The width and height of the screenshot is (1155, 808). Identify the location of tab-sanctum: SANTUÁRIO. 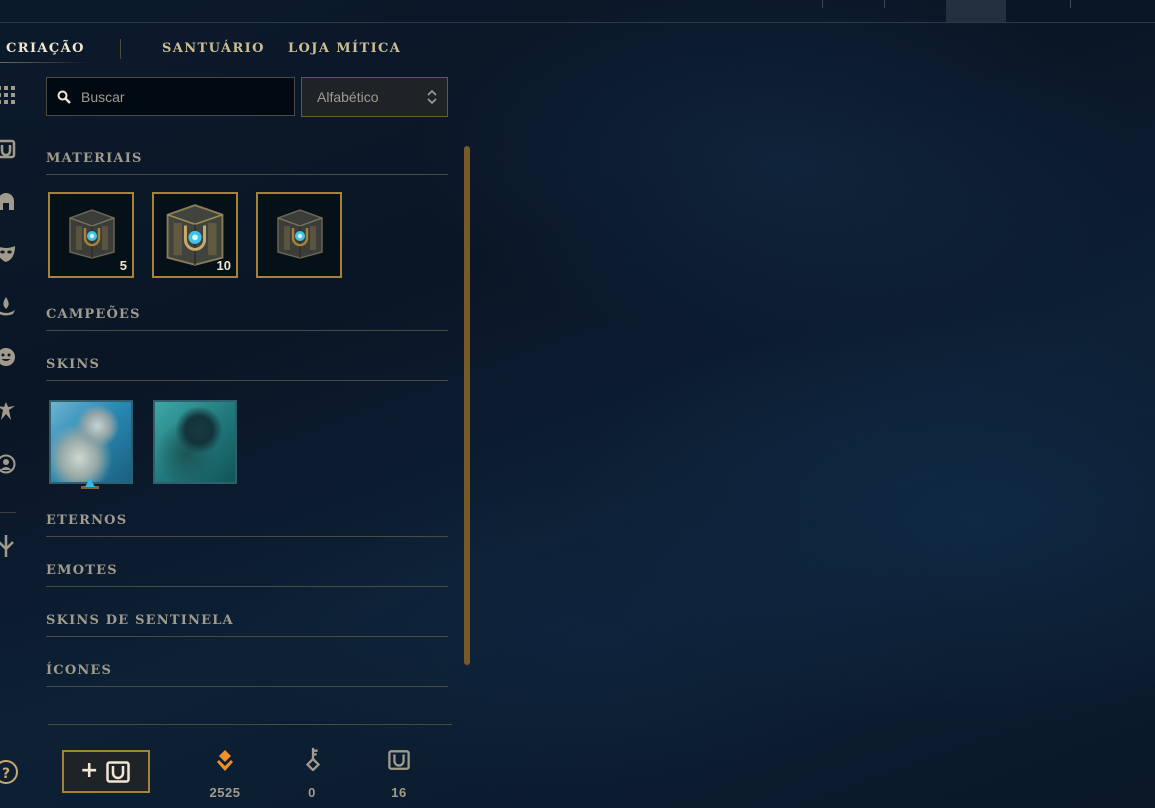
(213, 48).